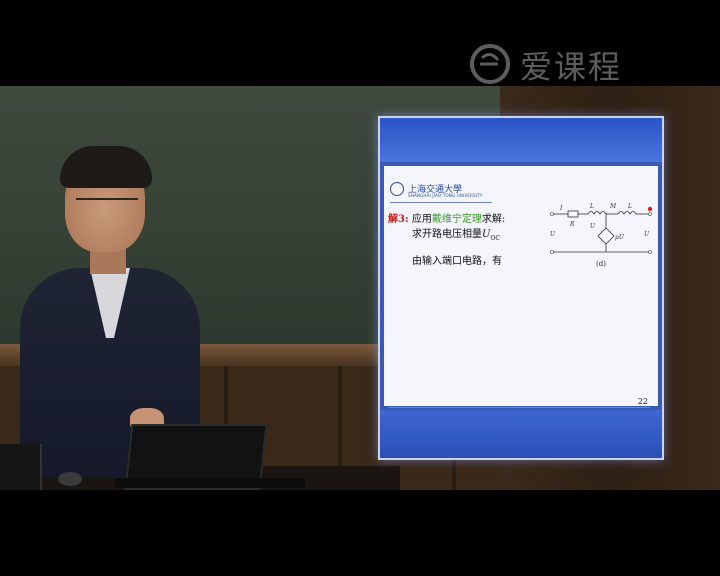 This screenshot has width=720, height=576. What do you see at coordinates (21, 467) in the screenshot?
I see `side-monitor` at bounding box center [21, 467].